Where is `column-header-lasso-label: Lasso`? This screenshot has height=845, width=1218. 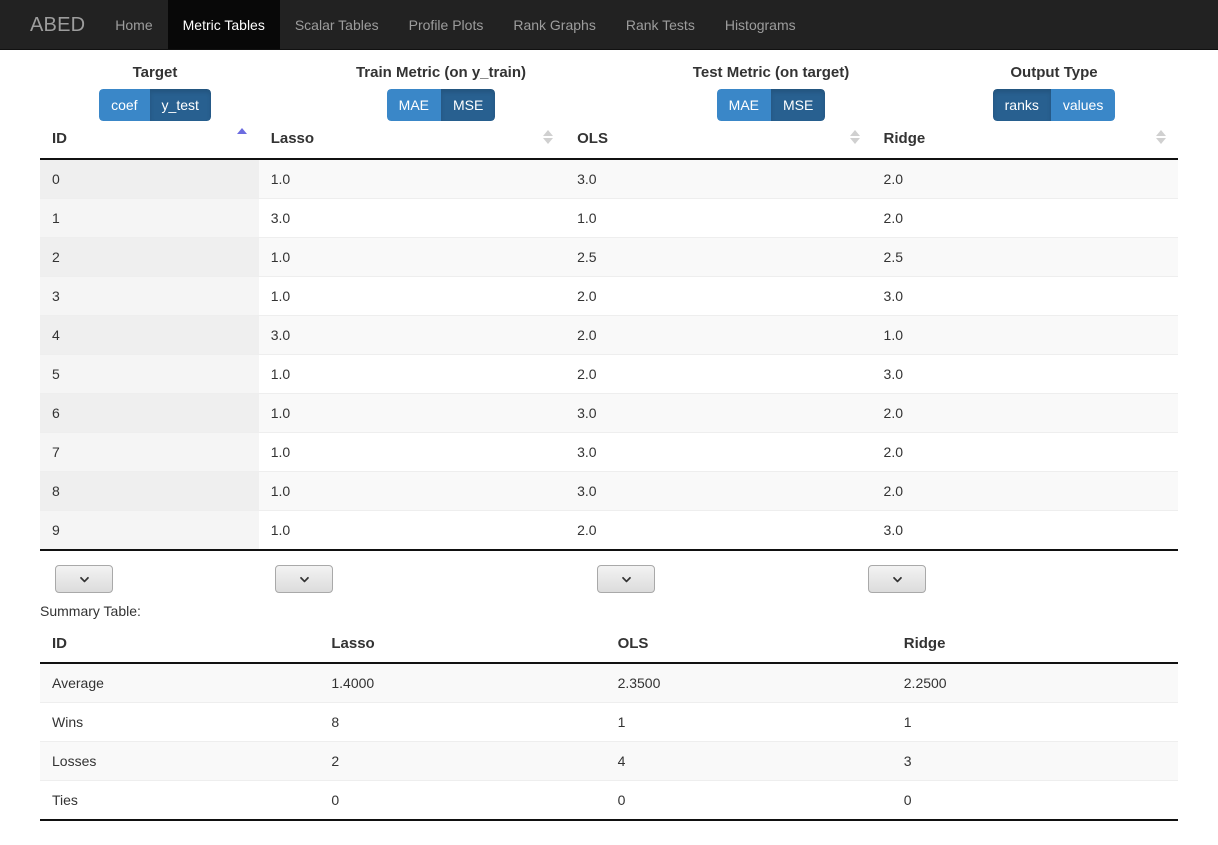 column-header-lasso-label: Lasso is located at coordinates (292, 138).